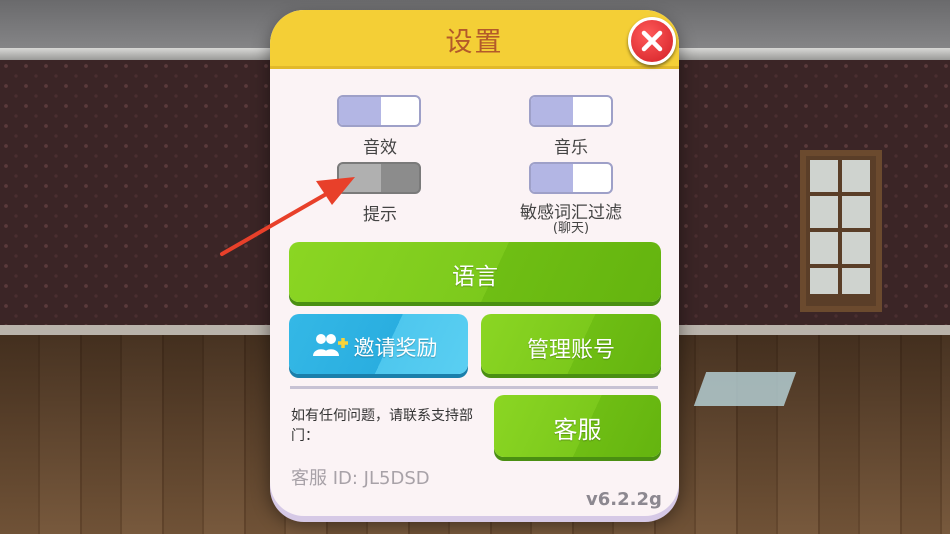  I want to click on language-button: 语言, so click(475, 272).